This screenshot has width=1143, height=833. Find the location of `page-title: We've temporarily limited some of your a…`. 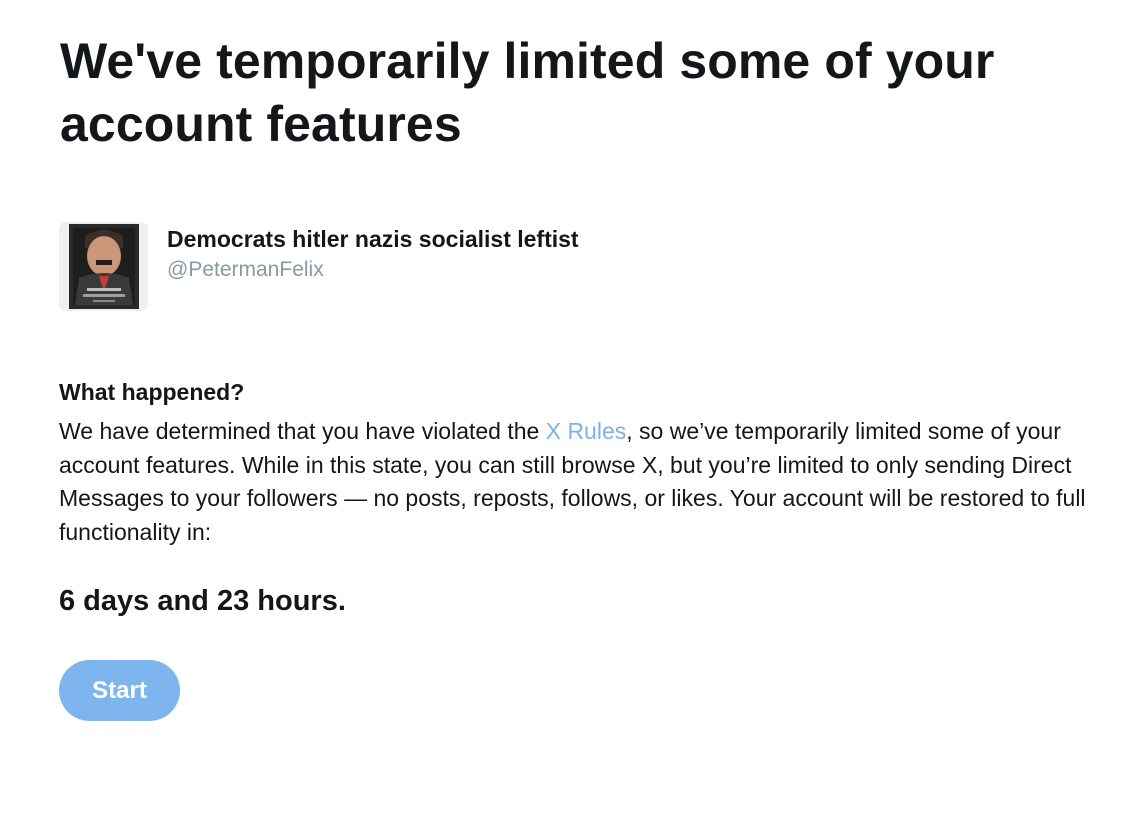

page-title: We've temporarily limited some of your a… is located at coordinates (527, 92).